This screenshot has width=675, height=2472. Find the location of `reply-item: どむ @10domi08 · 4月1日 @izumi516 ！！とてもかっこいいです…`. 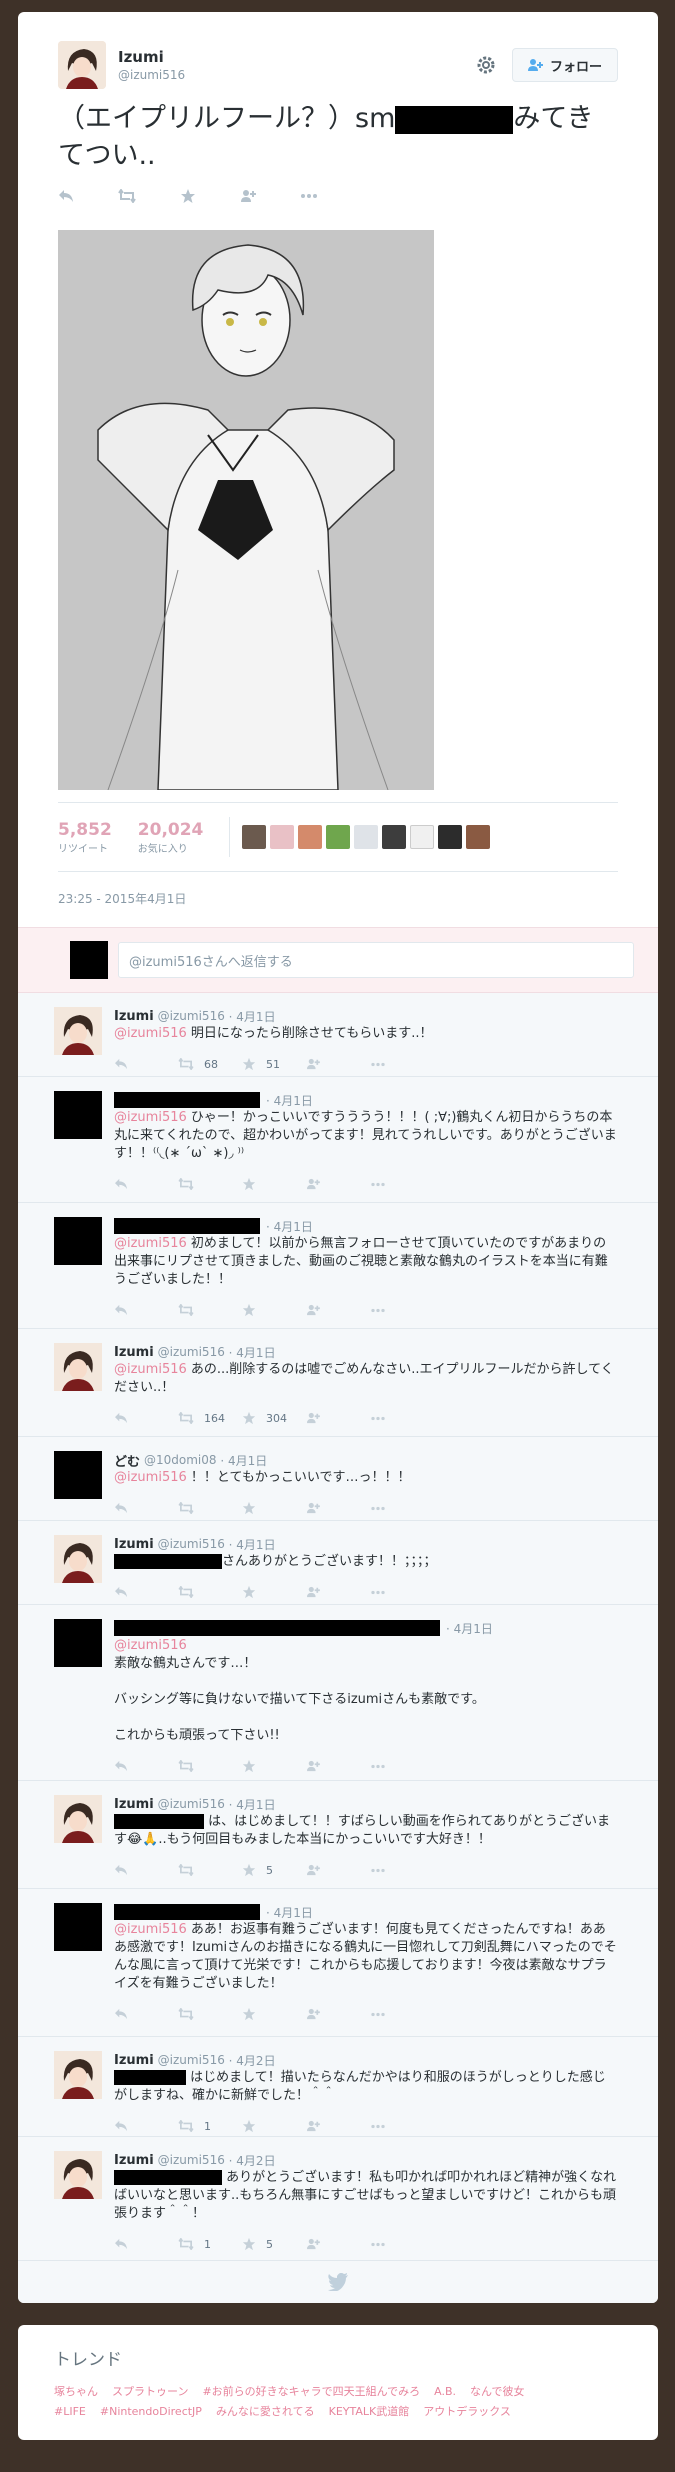

reply-item: どむ @10domi08 · 4月1日 @izumi516 ！！とてもかっこいいです… is located at coordinates (338, 1479).